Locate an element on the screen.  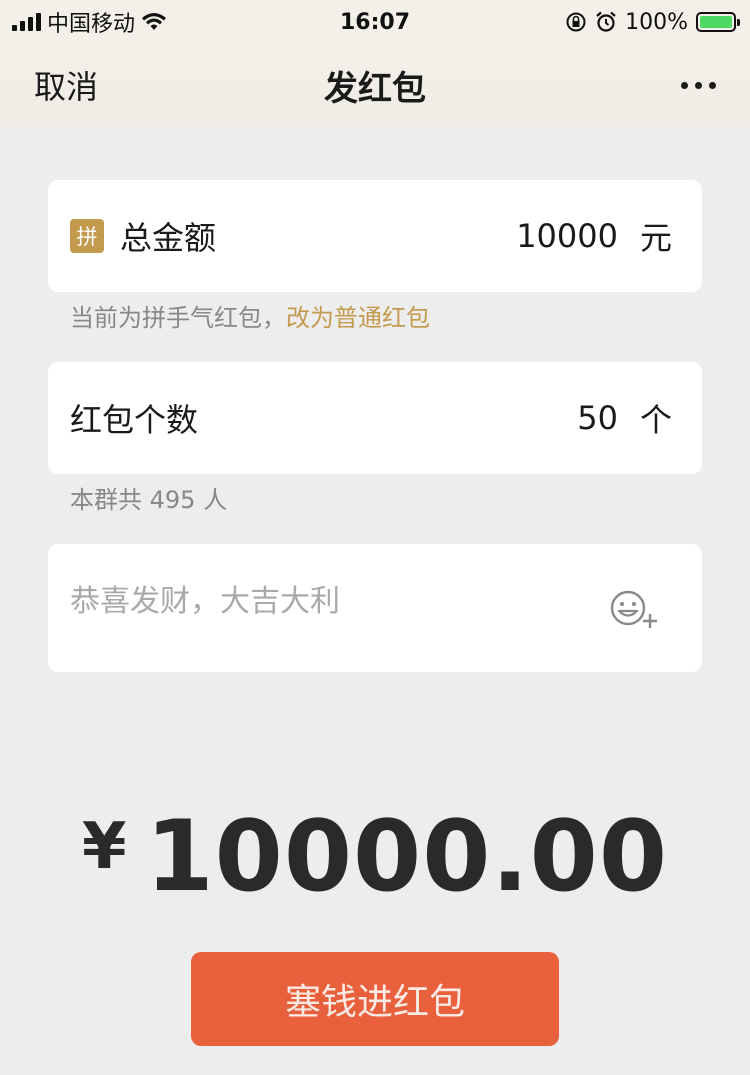
carrier-label: 中国移动 is located at coordinates (91, 24).